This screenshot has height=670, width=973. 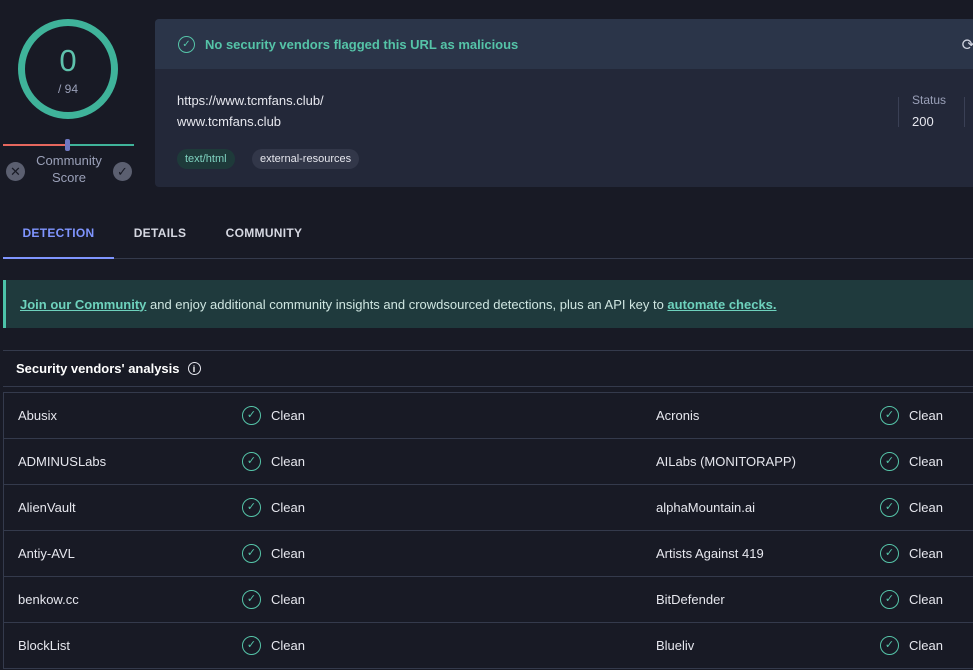 I want to click on vendor-name: Antiy-AVL, so click(x=46, y=553).